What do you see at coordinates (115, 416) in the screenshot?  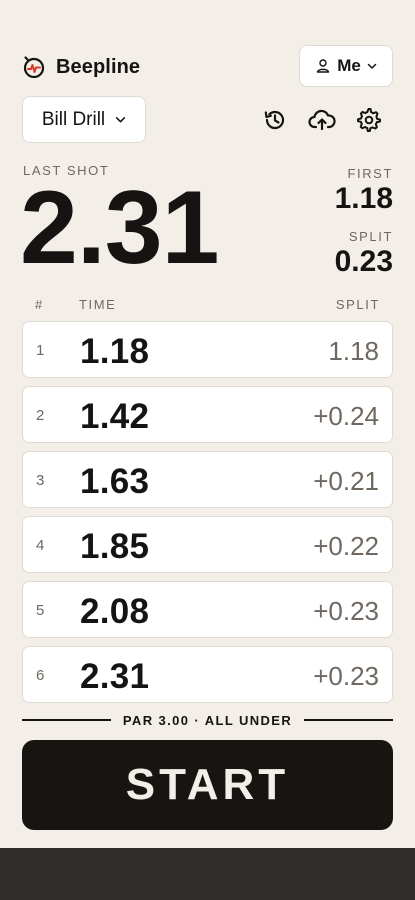 I see `shot-time: 1.42` at bounding box center [115, 416].